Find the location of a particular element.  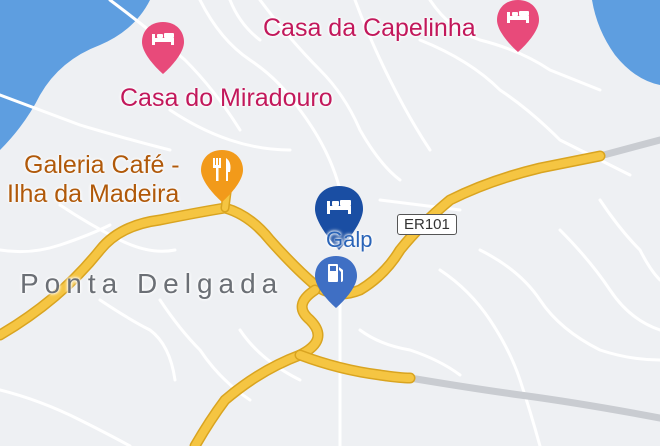

poi-label-casa-capelinha: Casa da Capelinha is located at coordinates (369, 28).